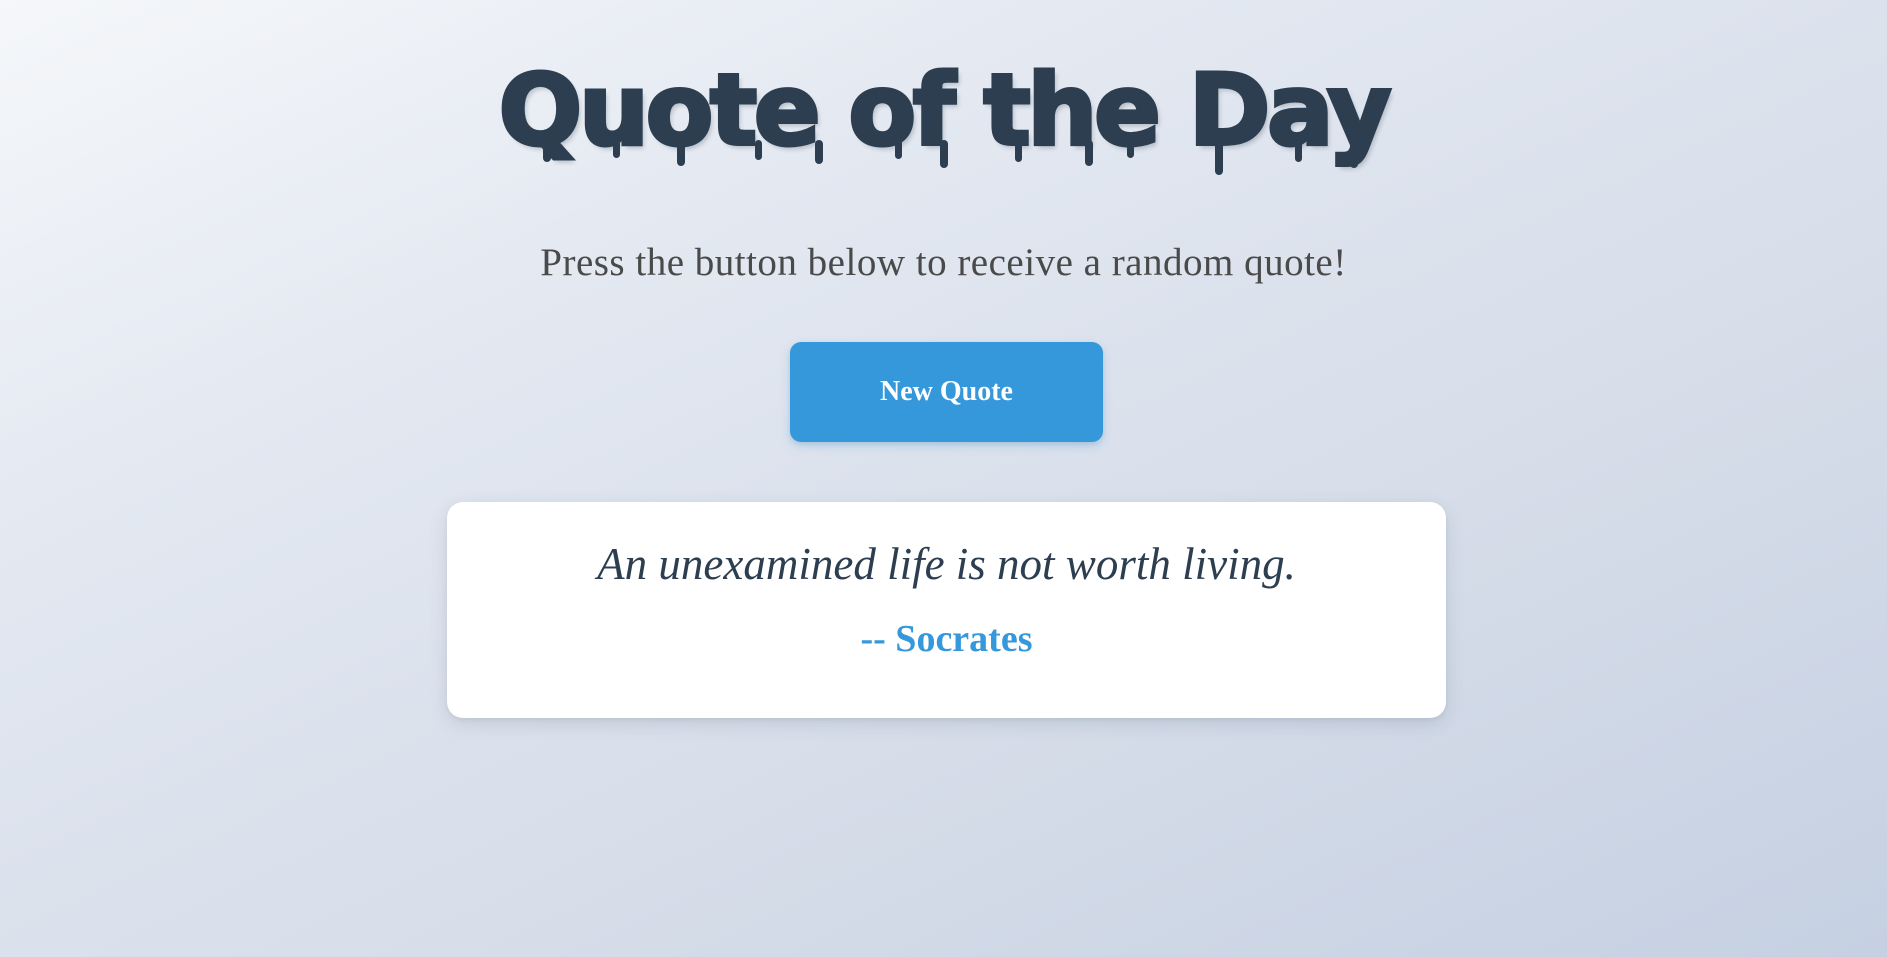  What do you see at coordinates (946, 564) in the screenshot?
I see `quote-text: An unexamined life is not worth living.` at bounding box center [946, 564].